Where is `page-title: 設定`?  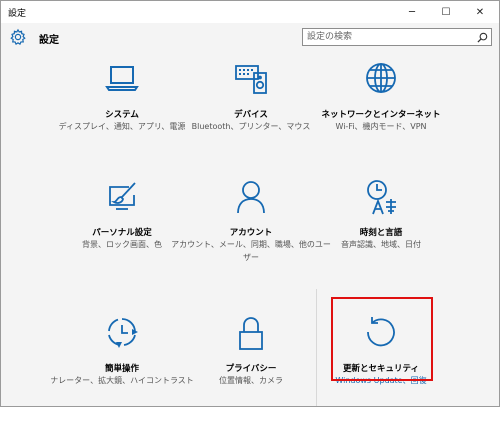
page-title: 設定 is located at coordinates (49, 40).